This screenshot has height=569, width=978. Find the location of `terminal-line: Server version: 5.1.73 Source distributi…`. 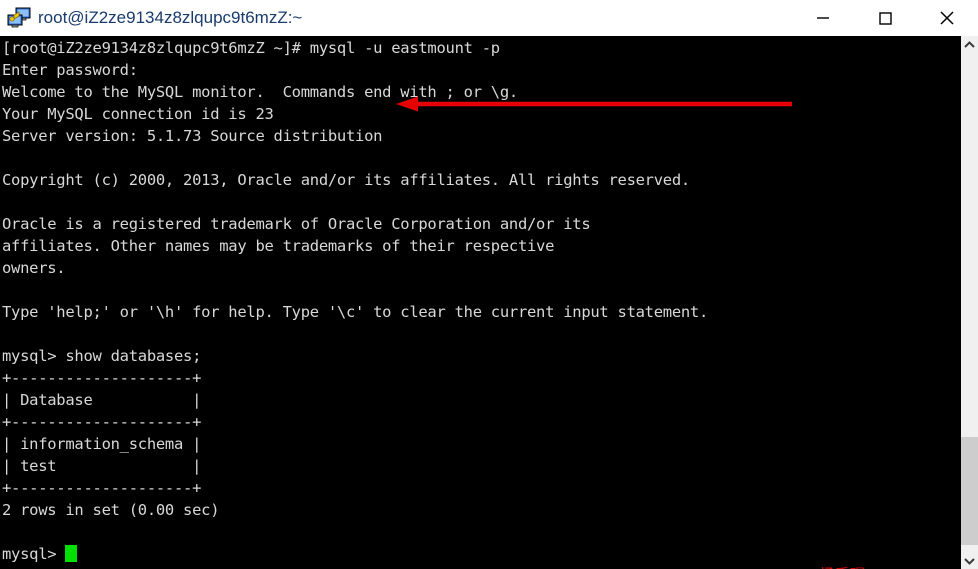

terminal-line: Server version: 5.1.73 Source distributi… is located at coordinates (192, 136).